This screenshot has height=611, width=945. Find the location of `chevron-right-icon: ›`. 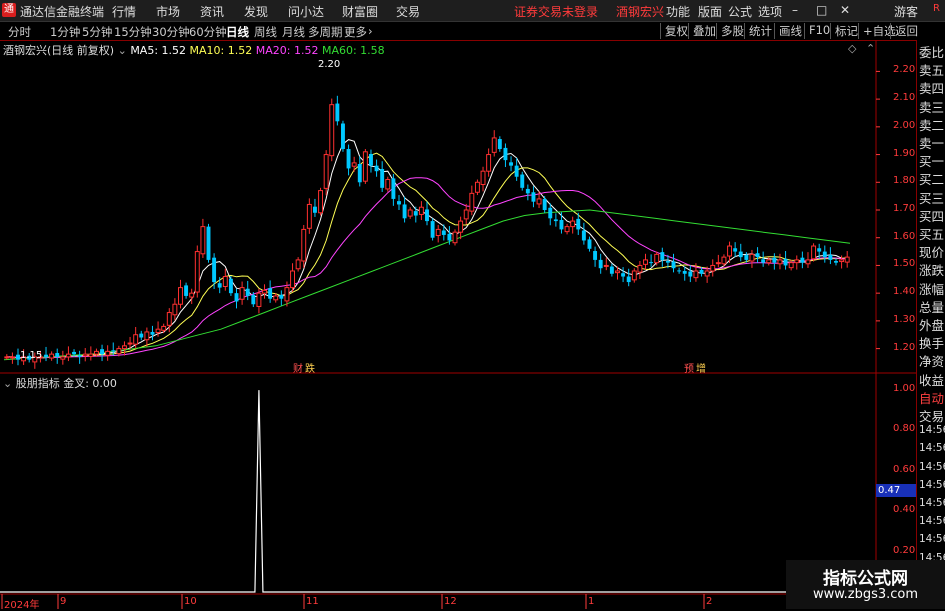

chevron-right-icon: › is located at coordinates (370, 31).